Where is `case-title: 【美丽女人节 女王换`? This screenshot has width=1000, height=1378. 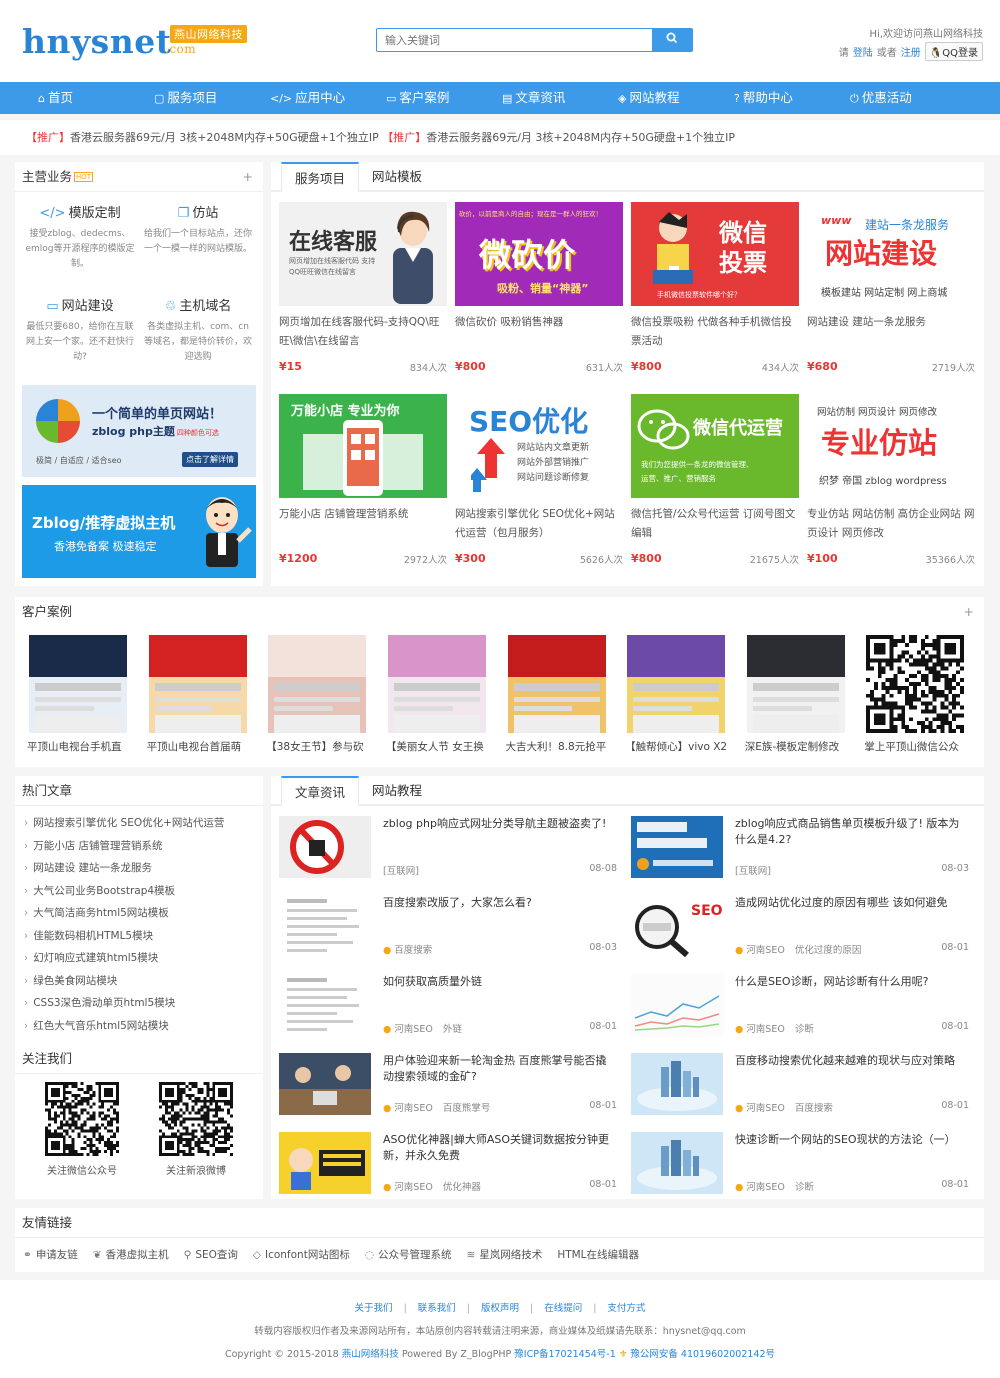
case-title: 【美丽女人节 女王换 is located at coordinates (445, 746).